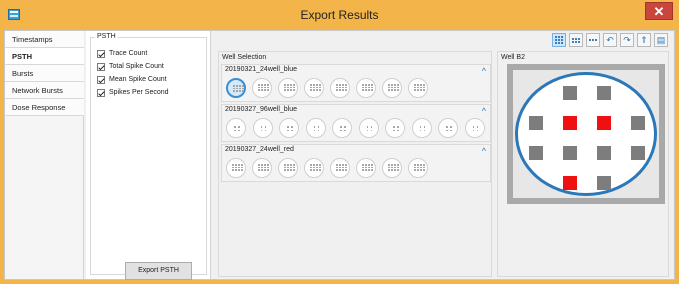  Describe the element at coordinates (644, 40) in the screenshot. I see `export-plate-icon: ⇑` at that location.